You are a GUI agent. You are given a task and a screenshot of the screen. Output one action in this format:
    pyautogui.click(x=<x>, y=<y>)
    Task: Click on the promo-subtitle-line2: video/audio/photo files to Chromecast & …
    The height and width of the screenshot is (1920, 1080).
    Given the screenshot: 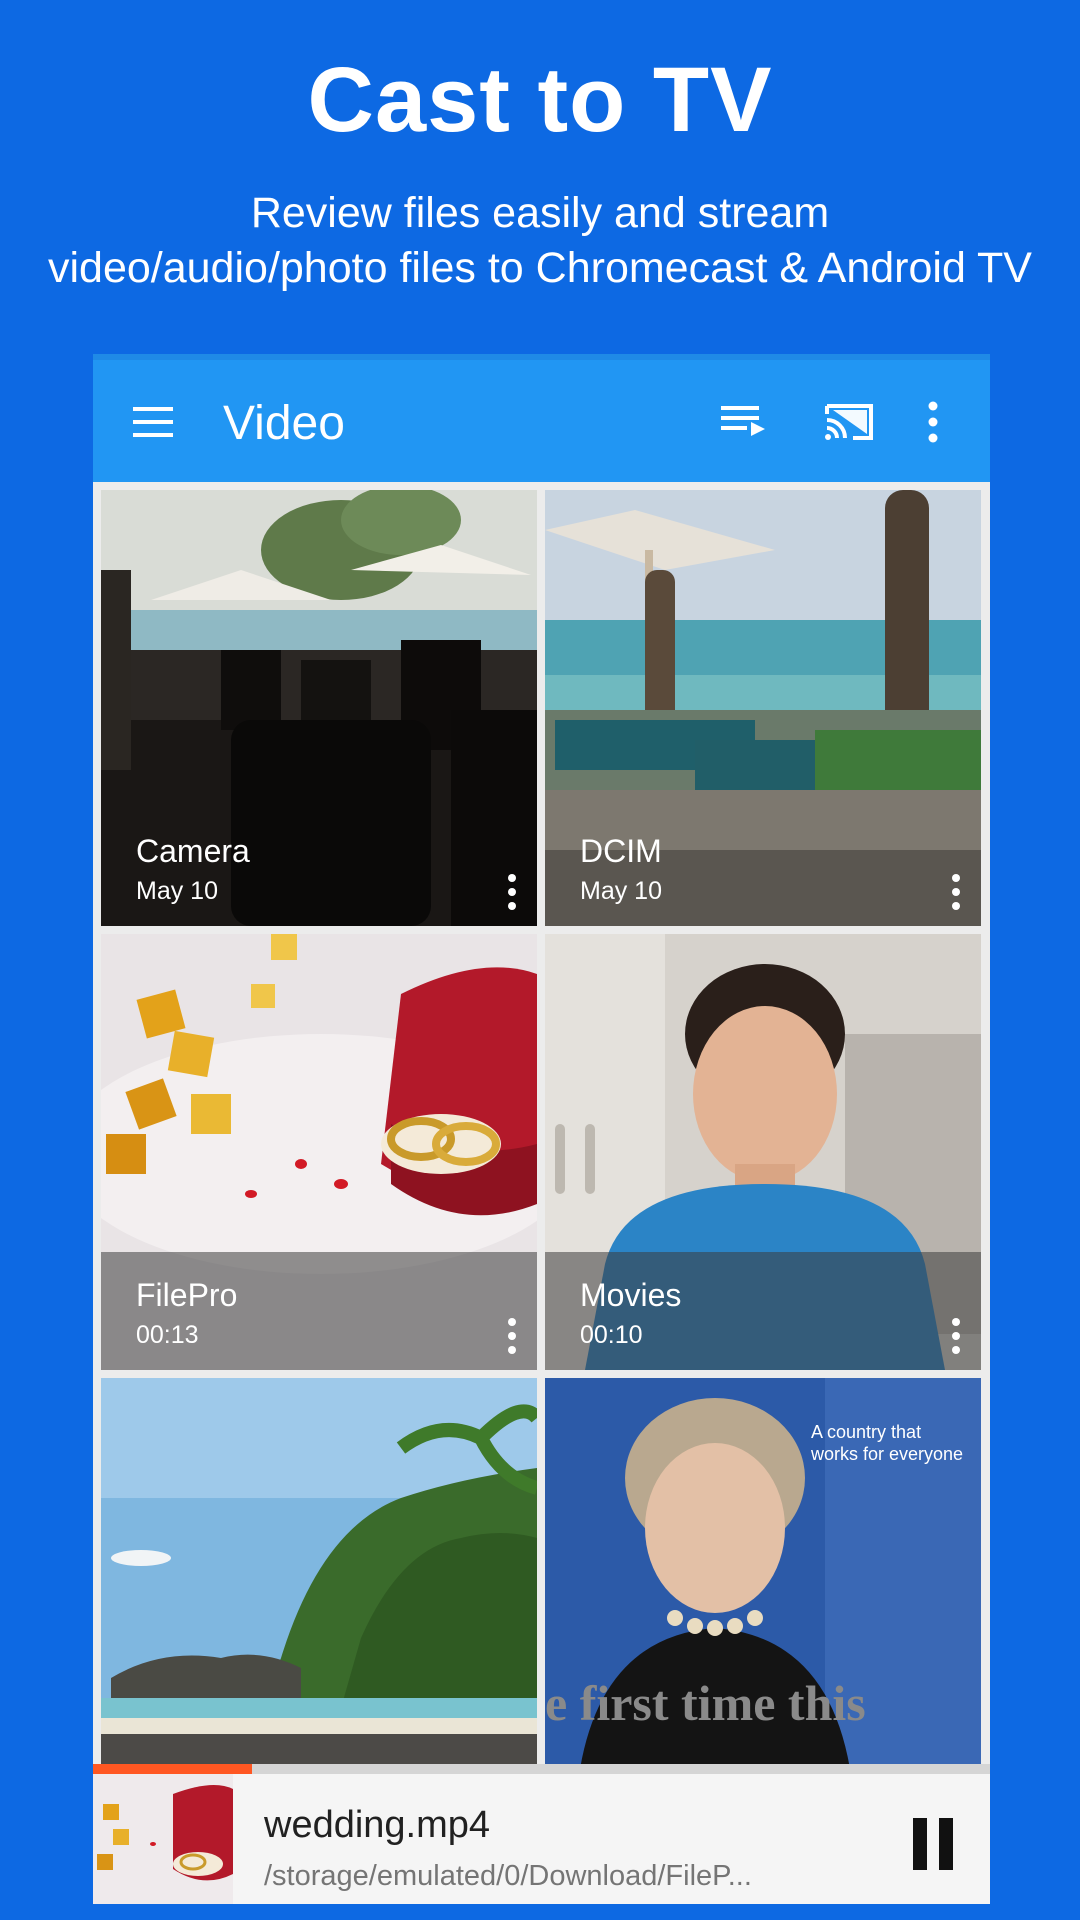 What is the action you would take?
    pyautogui.click(x=539, y=268)
    